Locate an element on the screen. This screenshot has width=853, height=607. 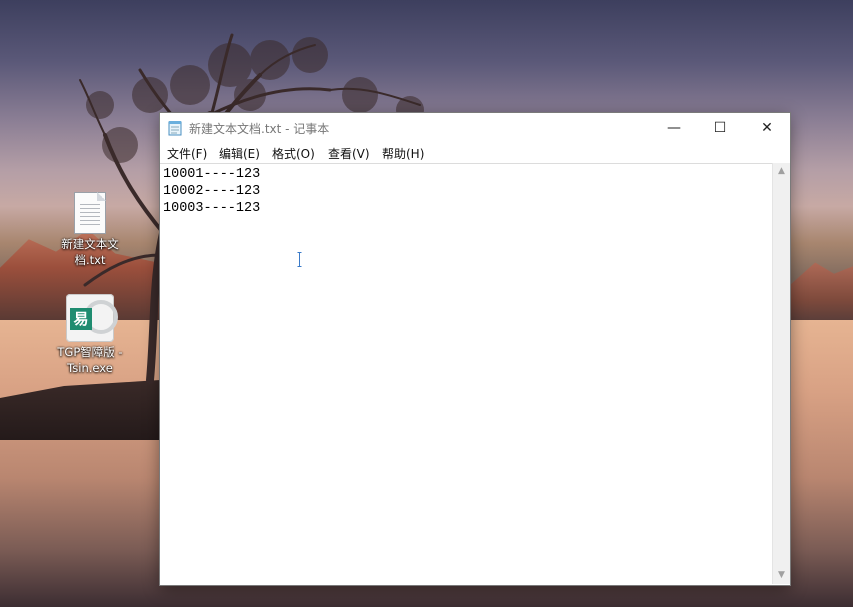
text-line: 10001----123 is located at coordinates (212, 174).